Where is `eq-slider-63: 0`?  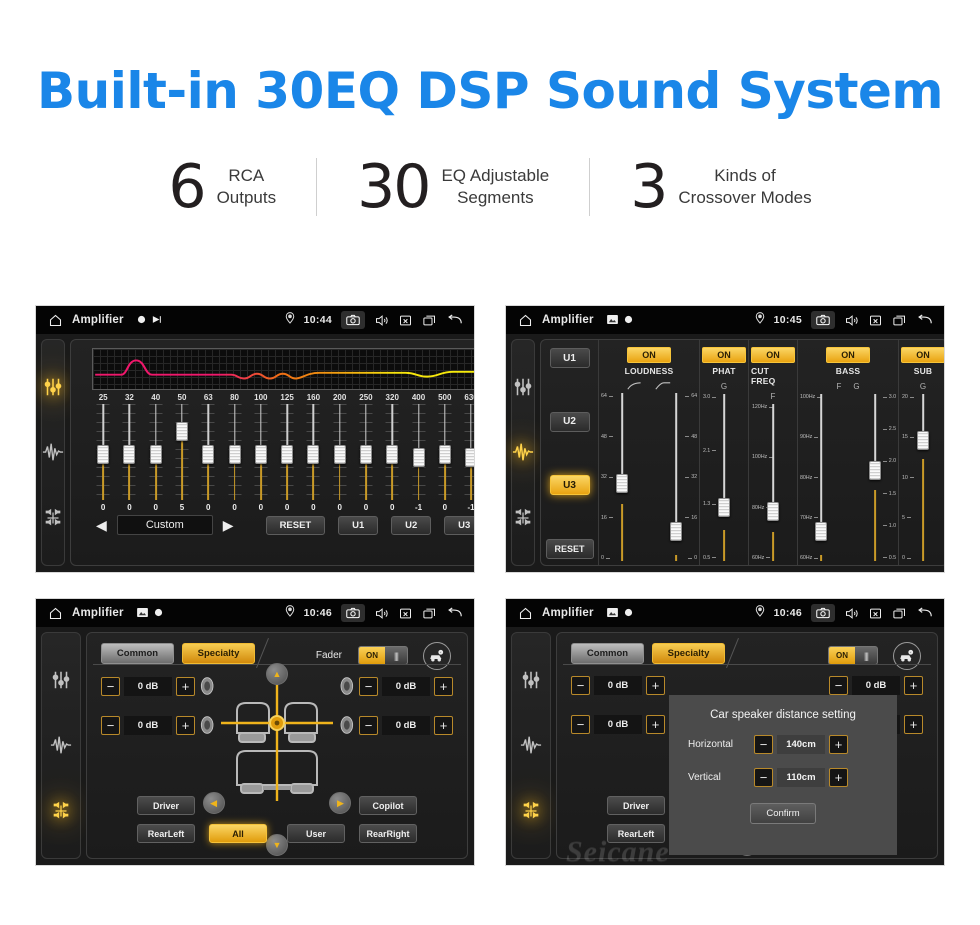 eq-slider-63: 0 is located at coordinates (208, 458).